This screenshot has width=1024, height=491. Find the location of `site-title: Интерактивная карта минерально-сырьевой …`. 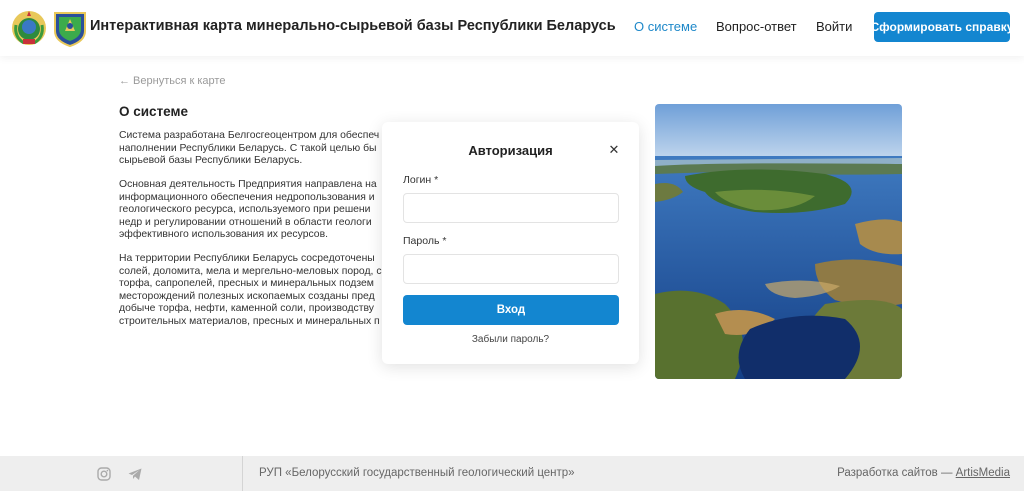

site-title: Интерактивная карта минерально-сырьевой … is located at coordinates (353, 26).